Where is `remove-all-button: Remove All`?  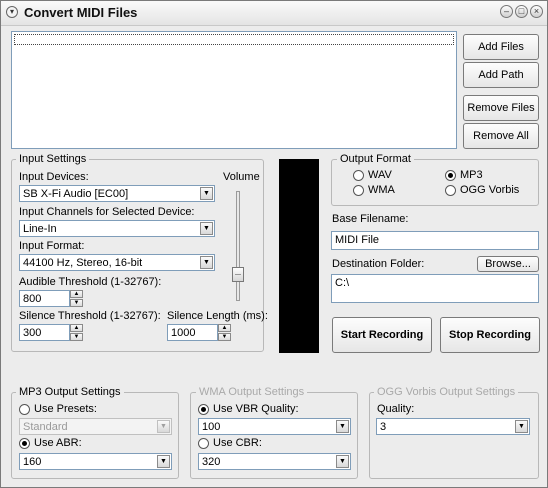 remove-all-button: Remove All is located at coordinates (501, 136).